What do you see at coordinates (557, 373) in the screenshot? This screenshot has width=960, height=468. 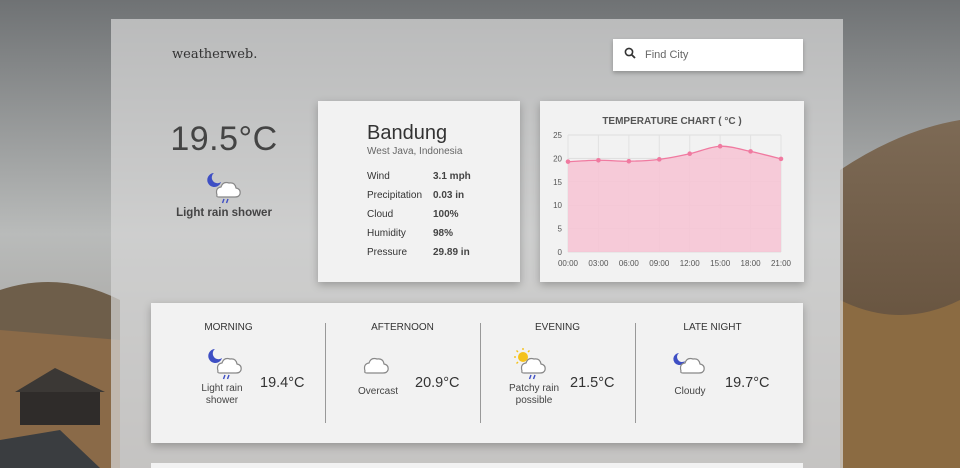 I see `forecast-evening: EVENING Patchy rain possible 21.5°C` at bounding box center [557, 373].